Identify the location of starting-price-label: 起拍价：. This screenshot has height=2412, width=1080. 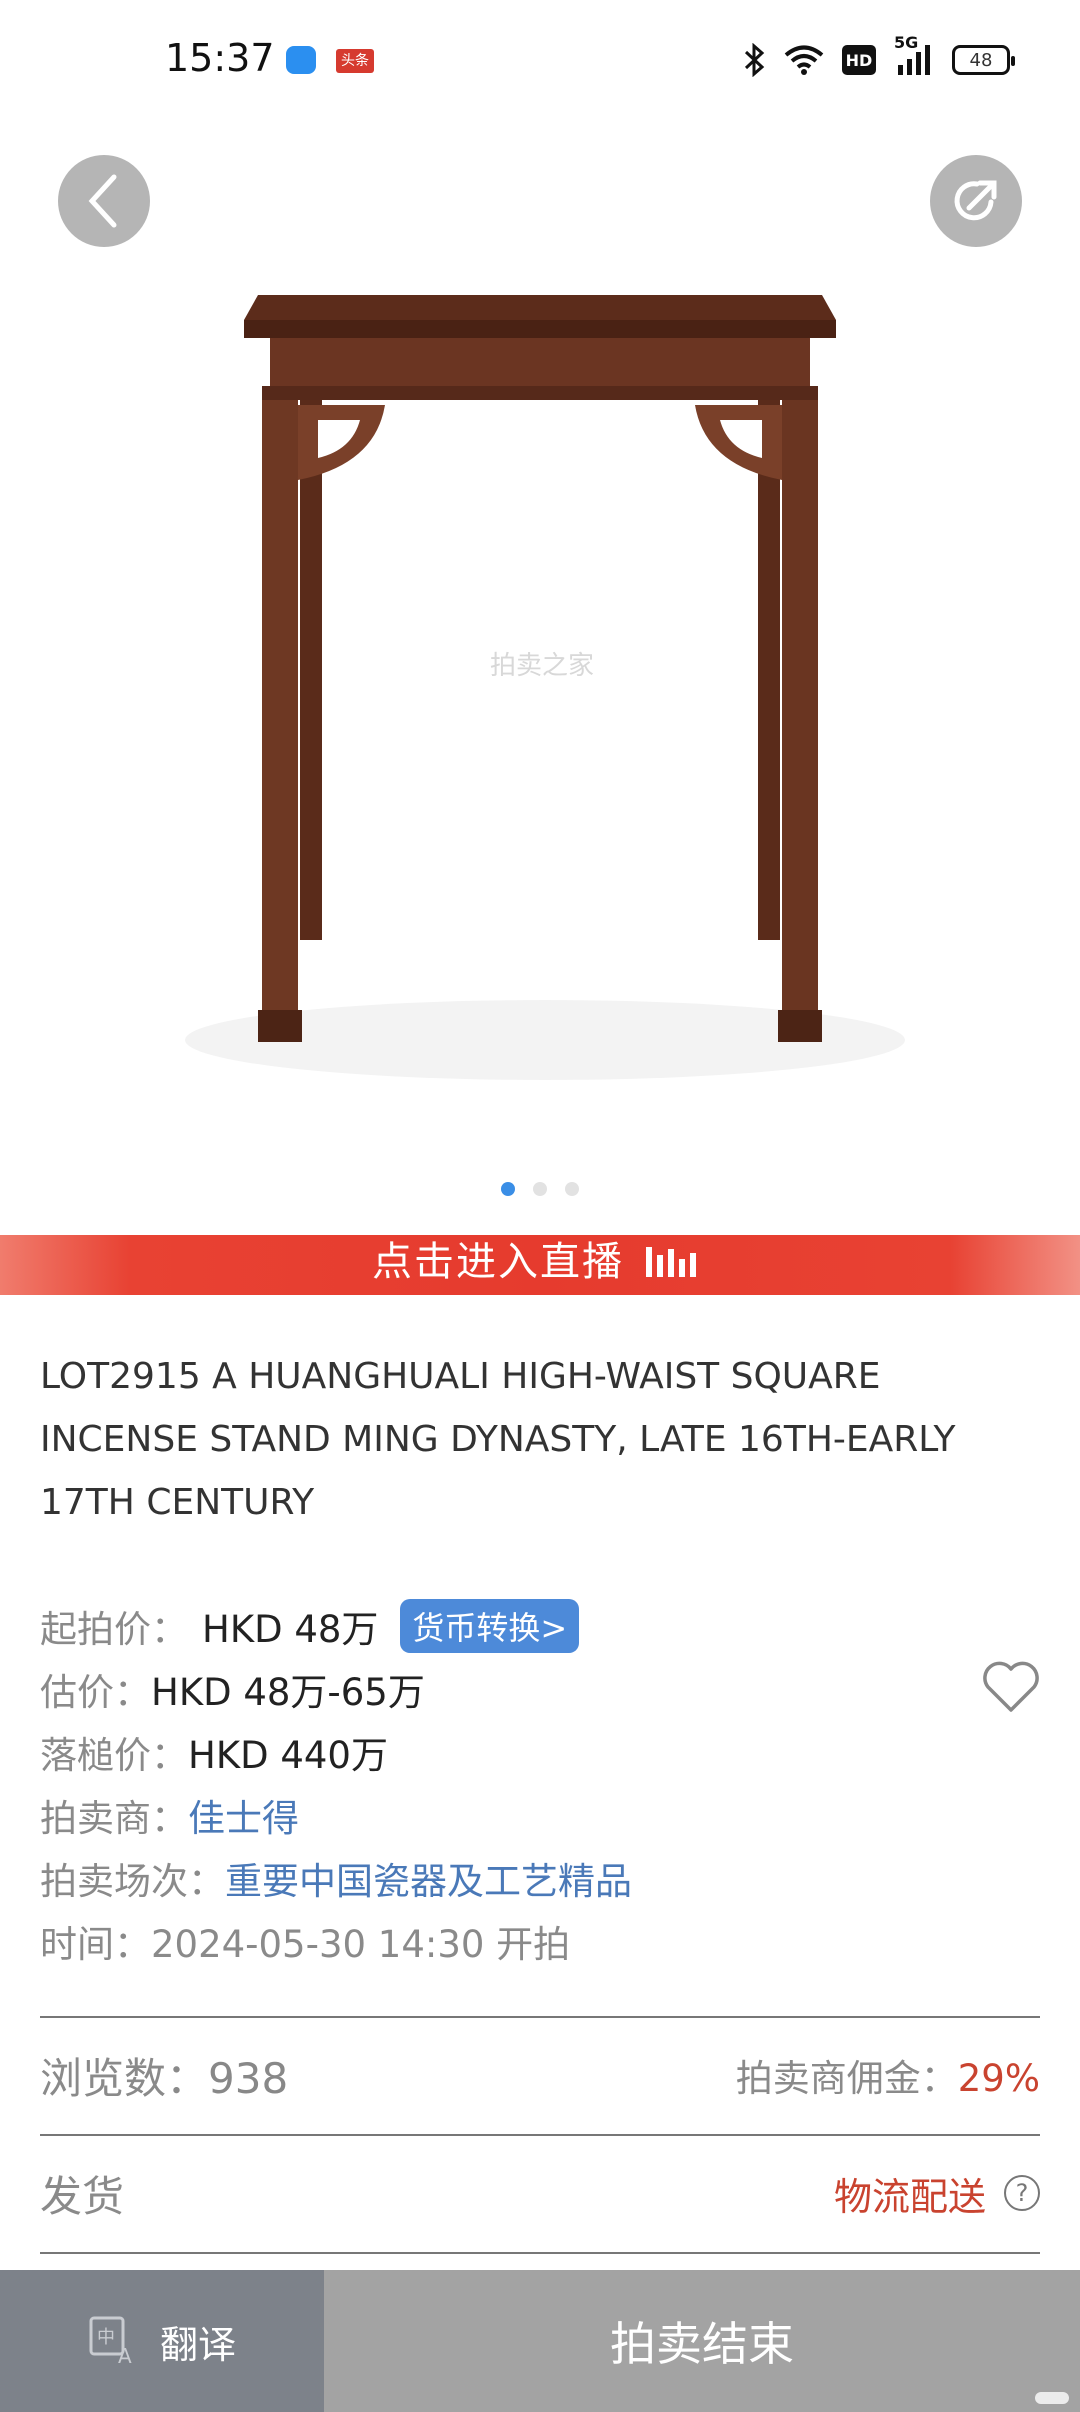
(114, 1629).